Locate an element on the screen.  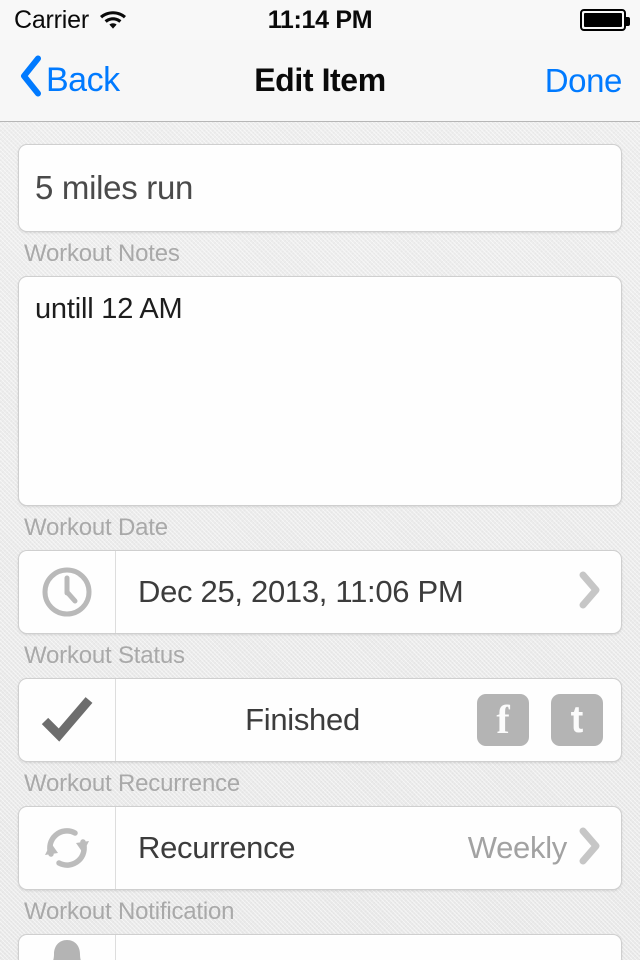
workout-status-label: Workout Status is located at coordinates (104, 655).